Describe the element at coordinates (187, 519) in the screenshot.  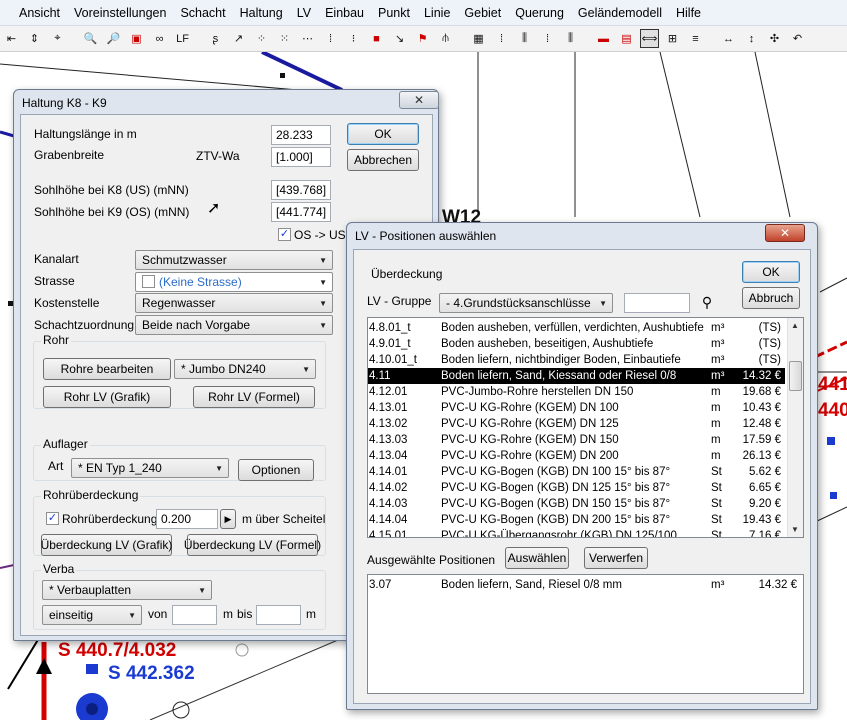
I see `ueberdeckung-field: 0.200` at that location.